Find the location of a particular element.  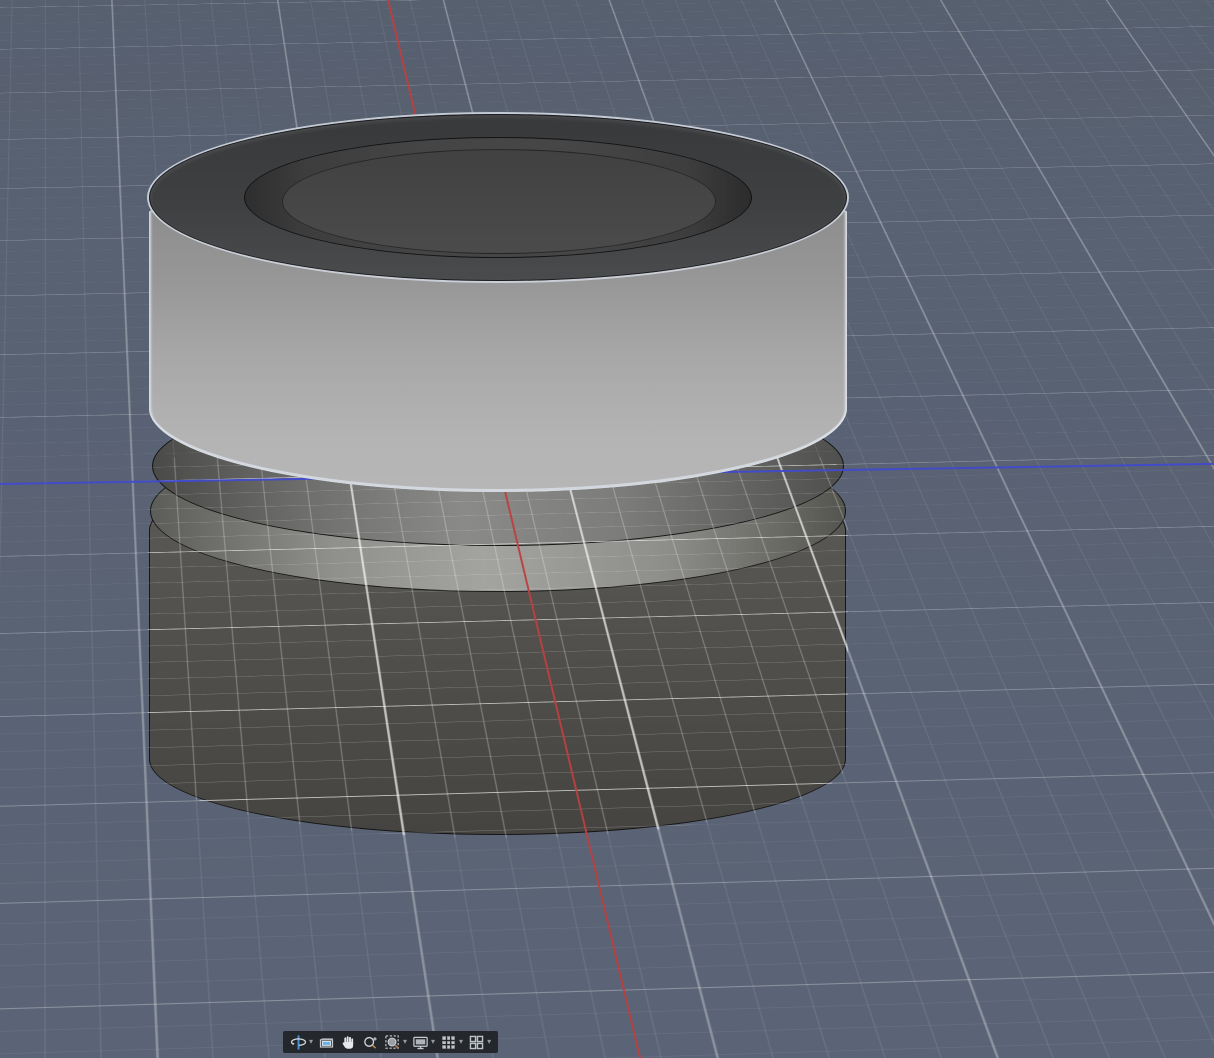

bowl-bottom-face is located at coordinates (499, 201).